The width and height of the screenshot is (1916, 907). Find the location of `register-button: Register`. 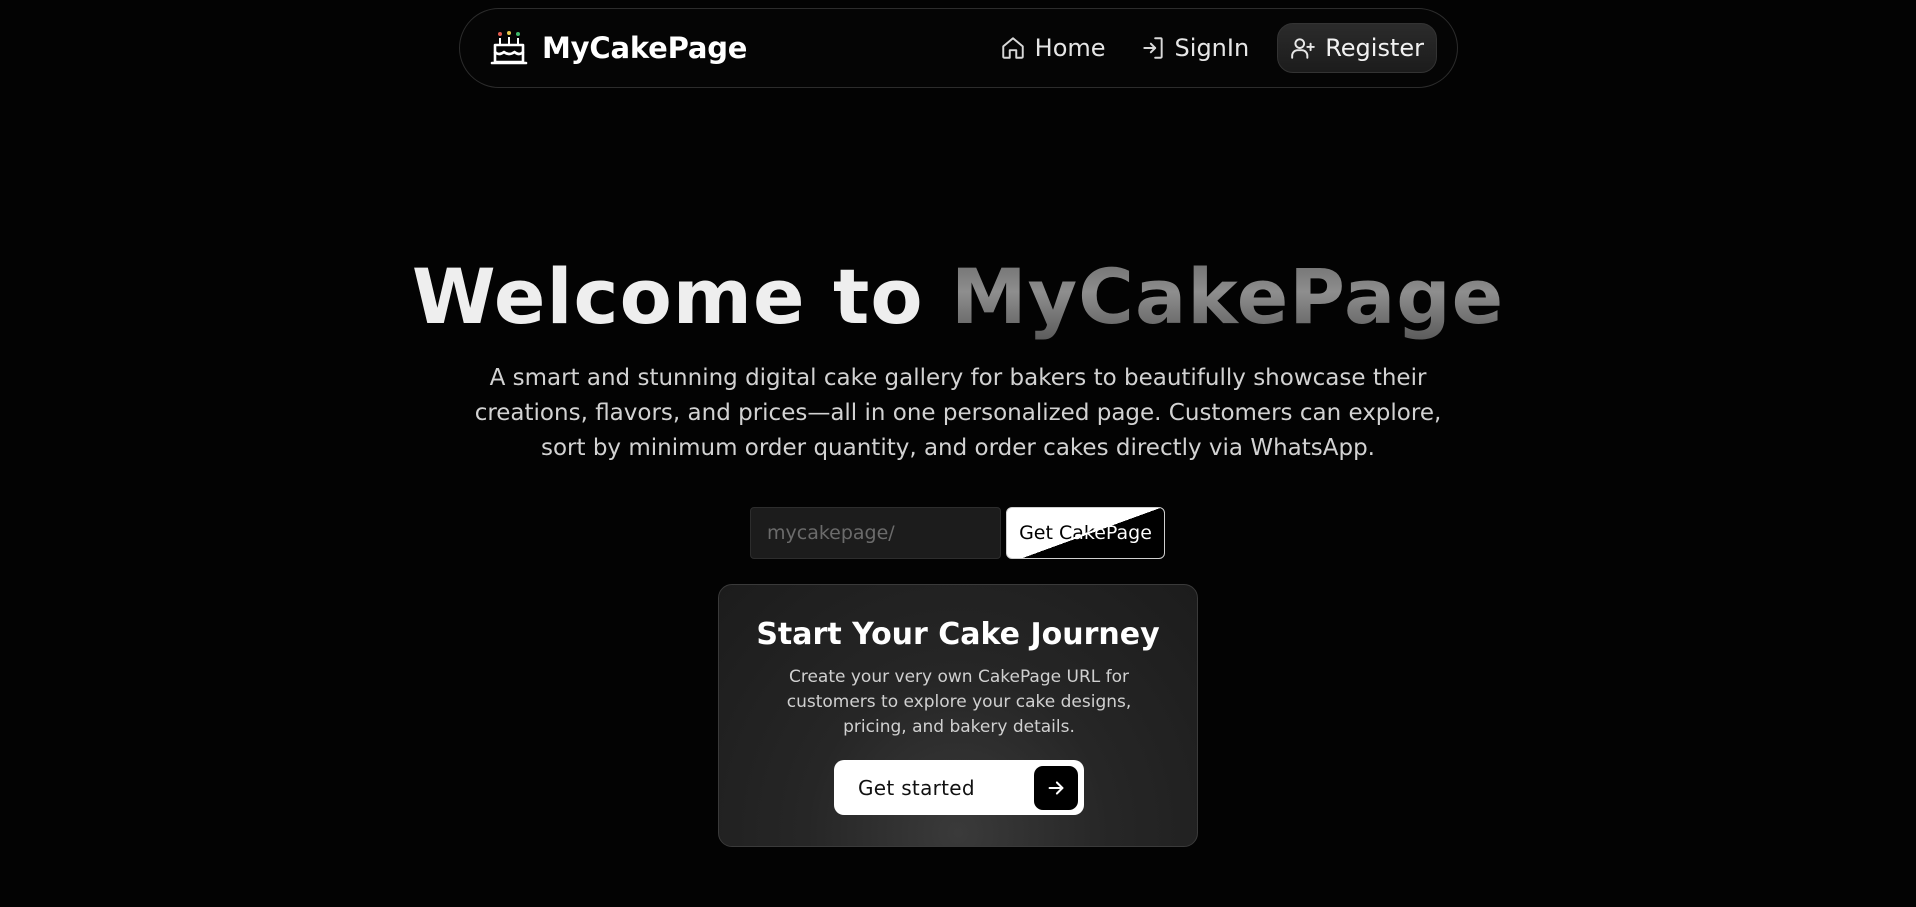

register-button: Register is located at coordinates (1357, 48).